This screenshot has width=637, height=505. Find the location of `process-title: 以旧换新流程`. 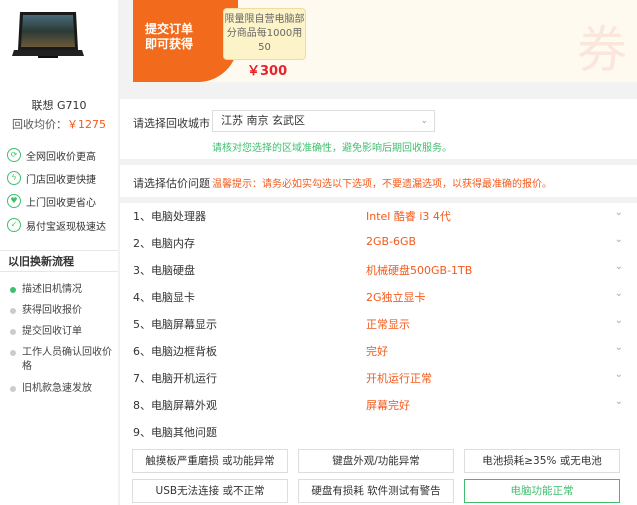

process-title: 以旧换新流程 is located at coordinates (59, 261).